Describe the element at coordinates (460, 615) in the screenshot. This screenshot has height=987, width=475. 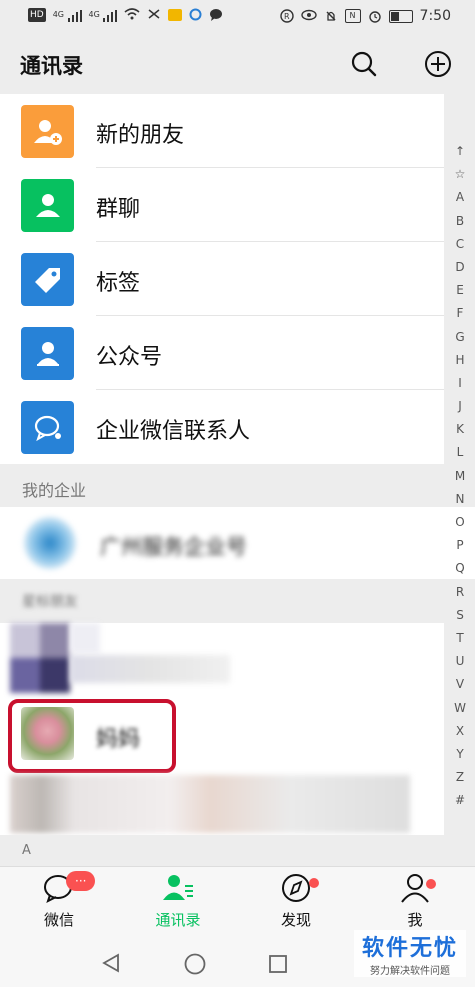
I see `index-letter: S` at that location.